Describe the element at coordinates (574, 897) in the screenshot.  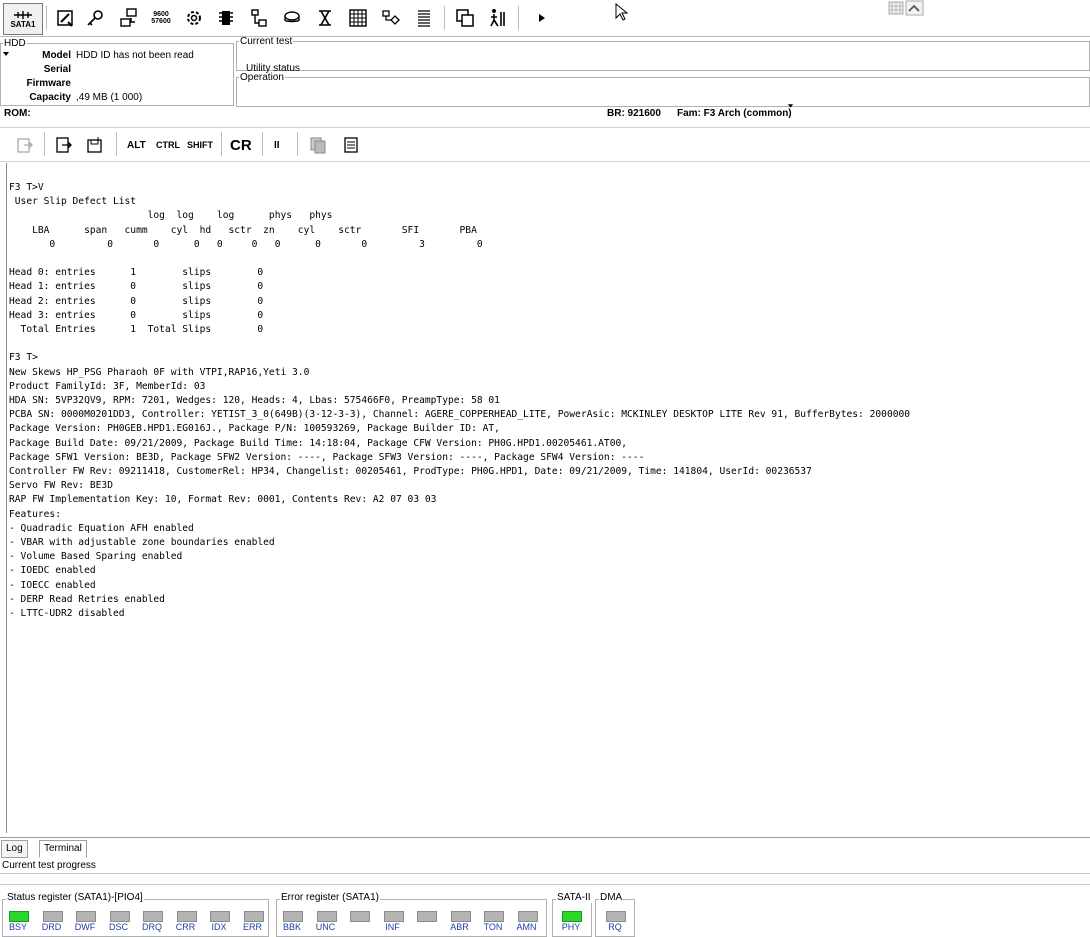
I see `sata-ii-title: SATA-II` at that location.